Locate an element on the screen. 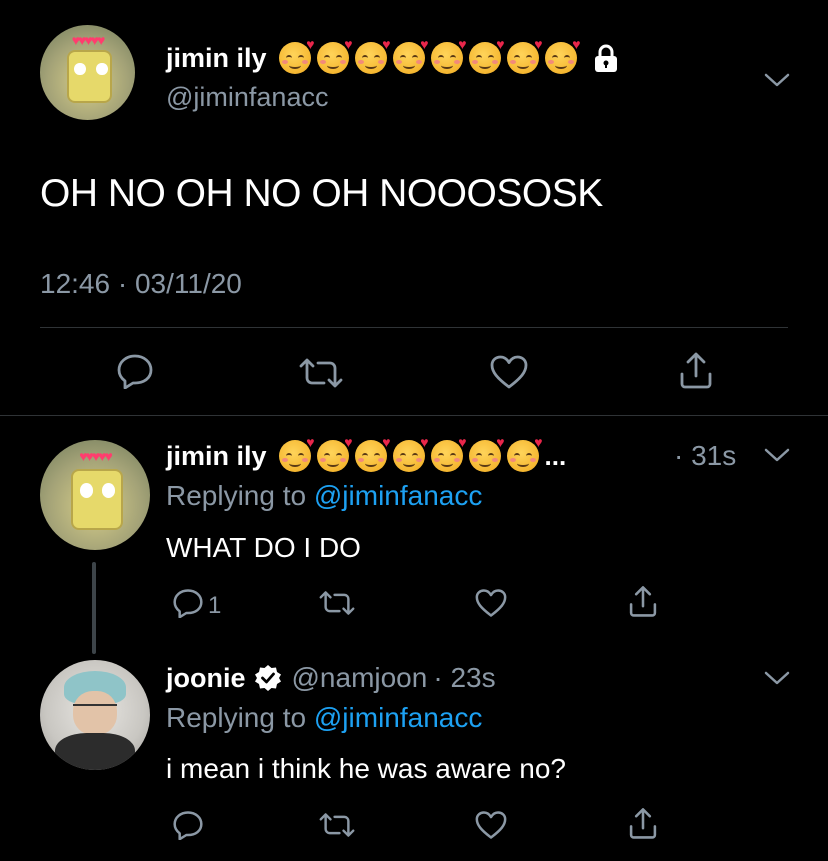 Image resolution: width=828 pixels, height=861 pixels. thread-line is located at coordinates (94, 608).